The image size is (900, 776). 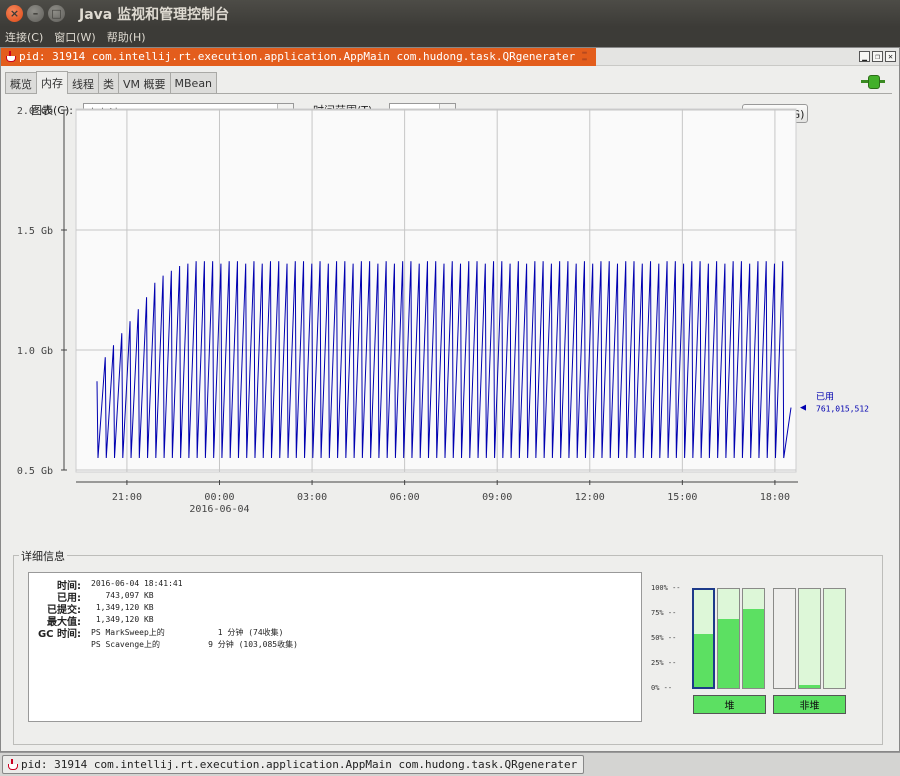 I want to click on heap-group-label: 堆, so click(x=729, y=704).